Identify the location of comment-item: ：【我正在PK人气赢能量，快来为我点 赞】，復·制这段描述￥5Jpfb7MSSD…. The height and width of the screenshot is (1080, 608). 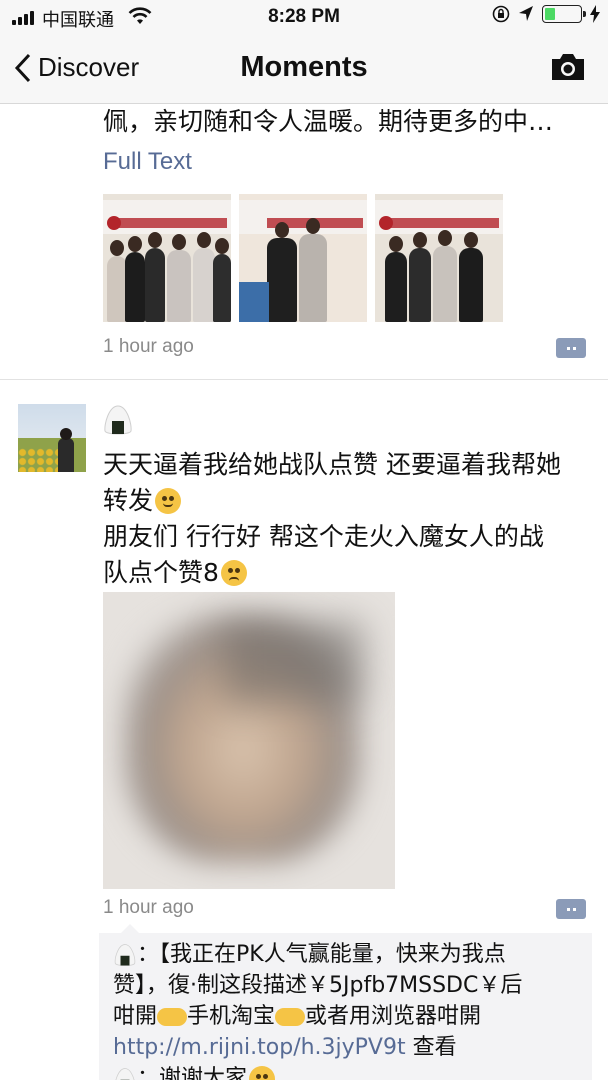
(348, 1001).